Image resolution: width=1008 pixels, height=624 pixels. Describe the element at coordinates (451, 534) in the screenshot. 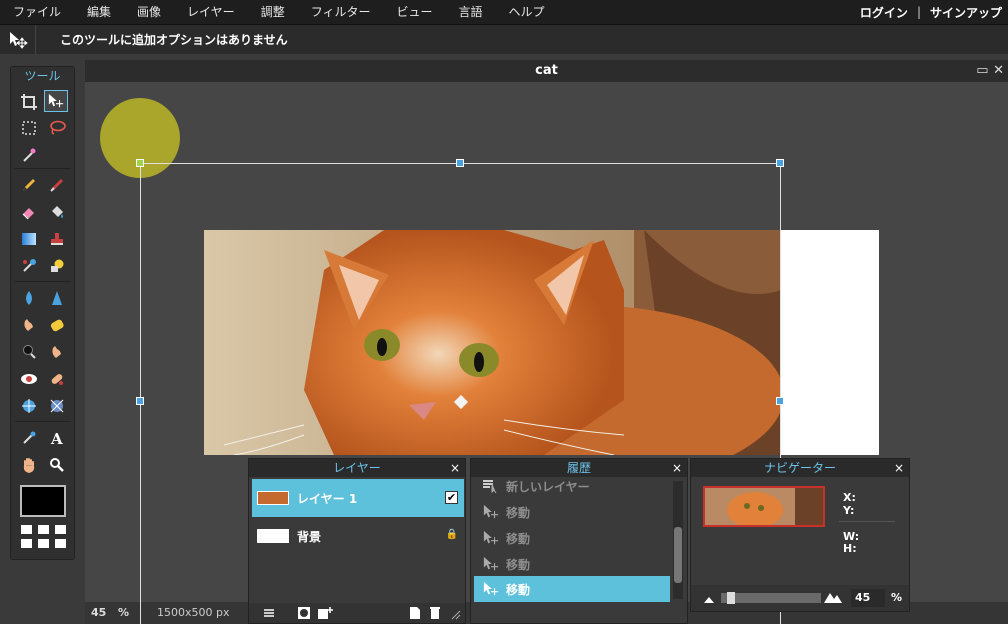

I see `lock-icon: 🔒` at that location.